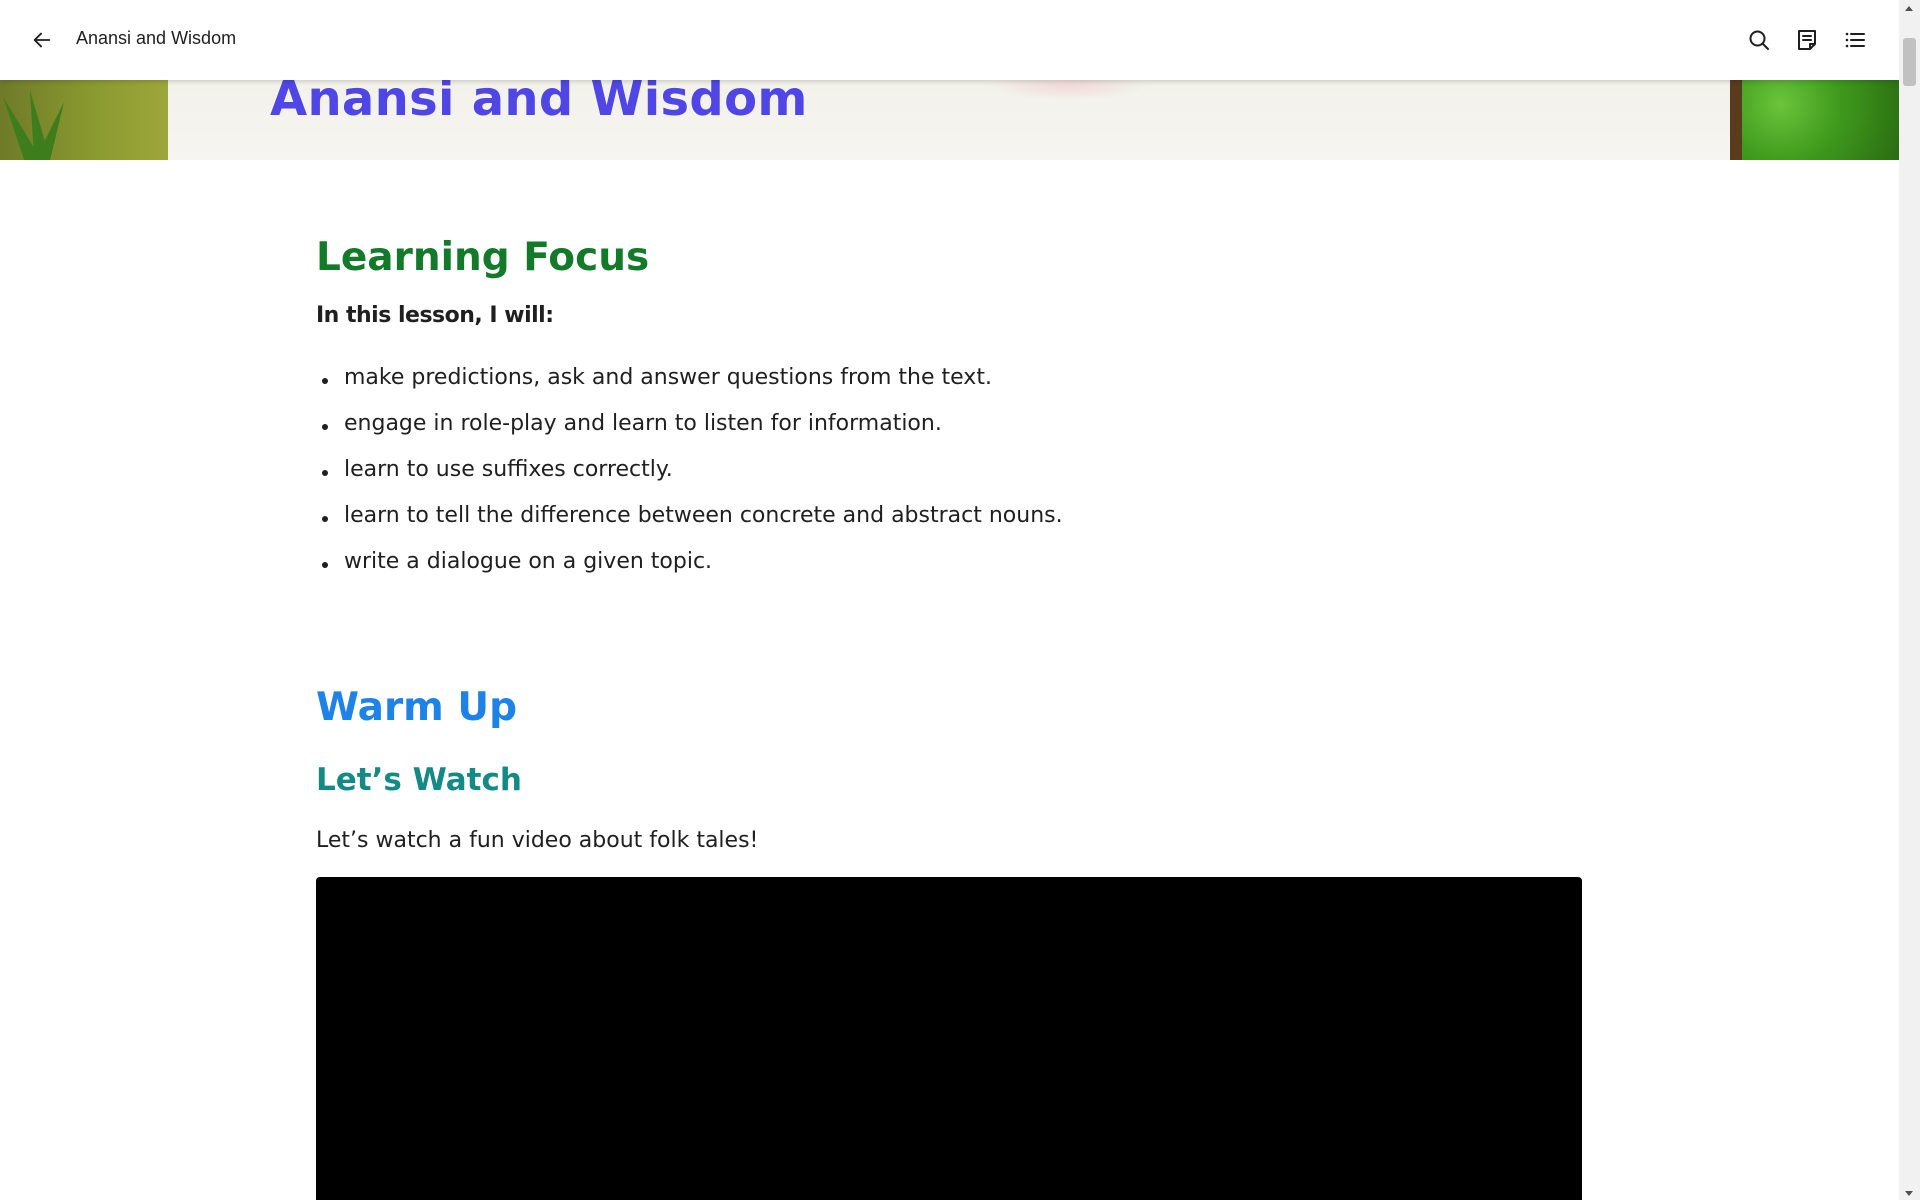  What do you see at coordinates (1814, 120) in the screenshot?
I see `banner-right-foliage` at bounding box center [1814, 120].